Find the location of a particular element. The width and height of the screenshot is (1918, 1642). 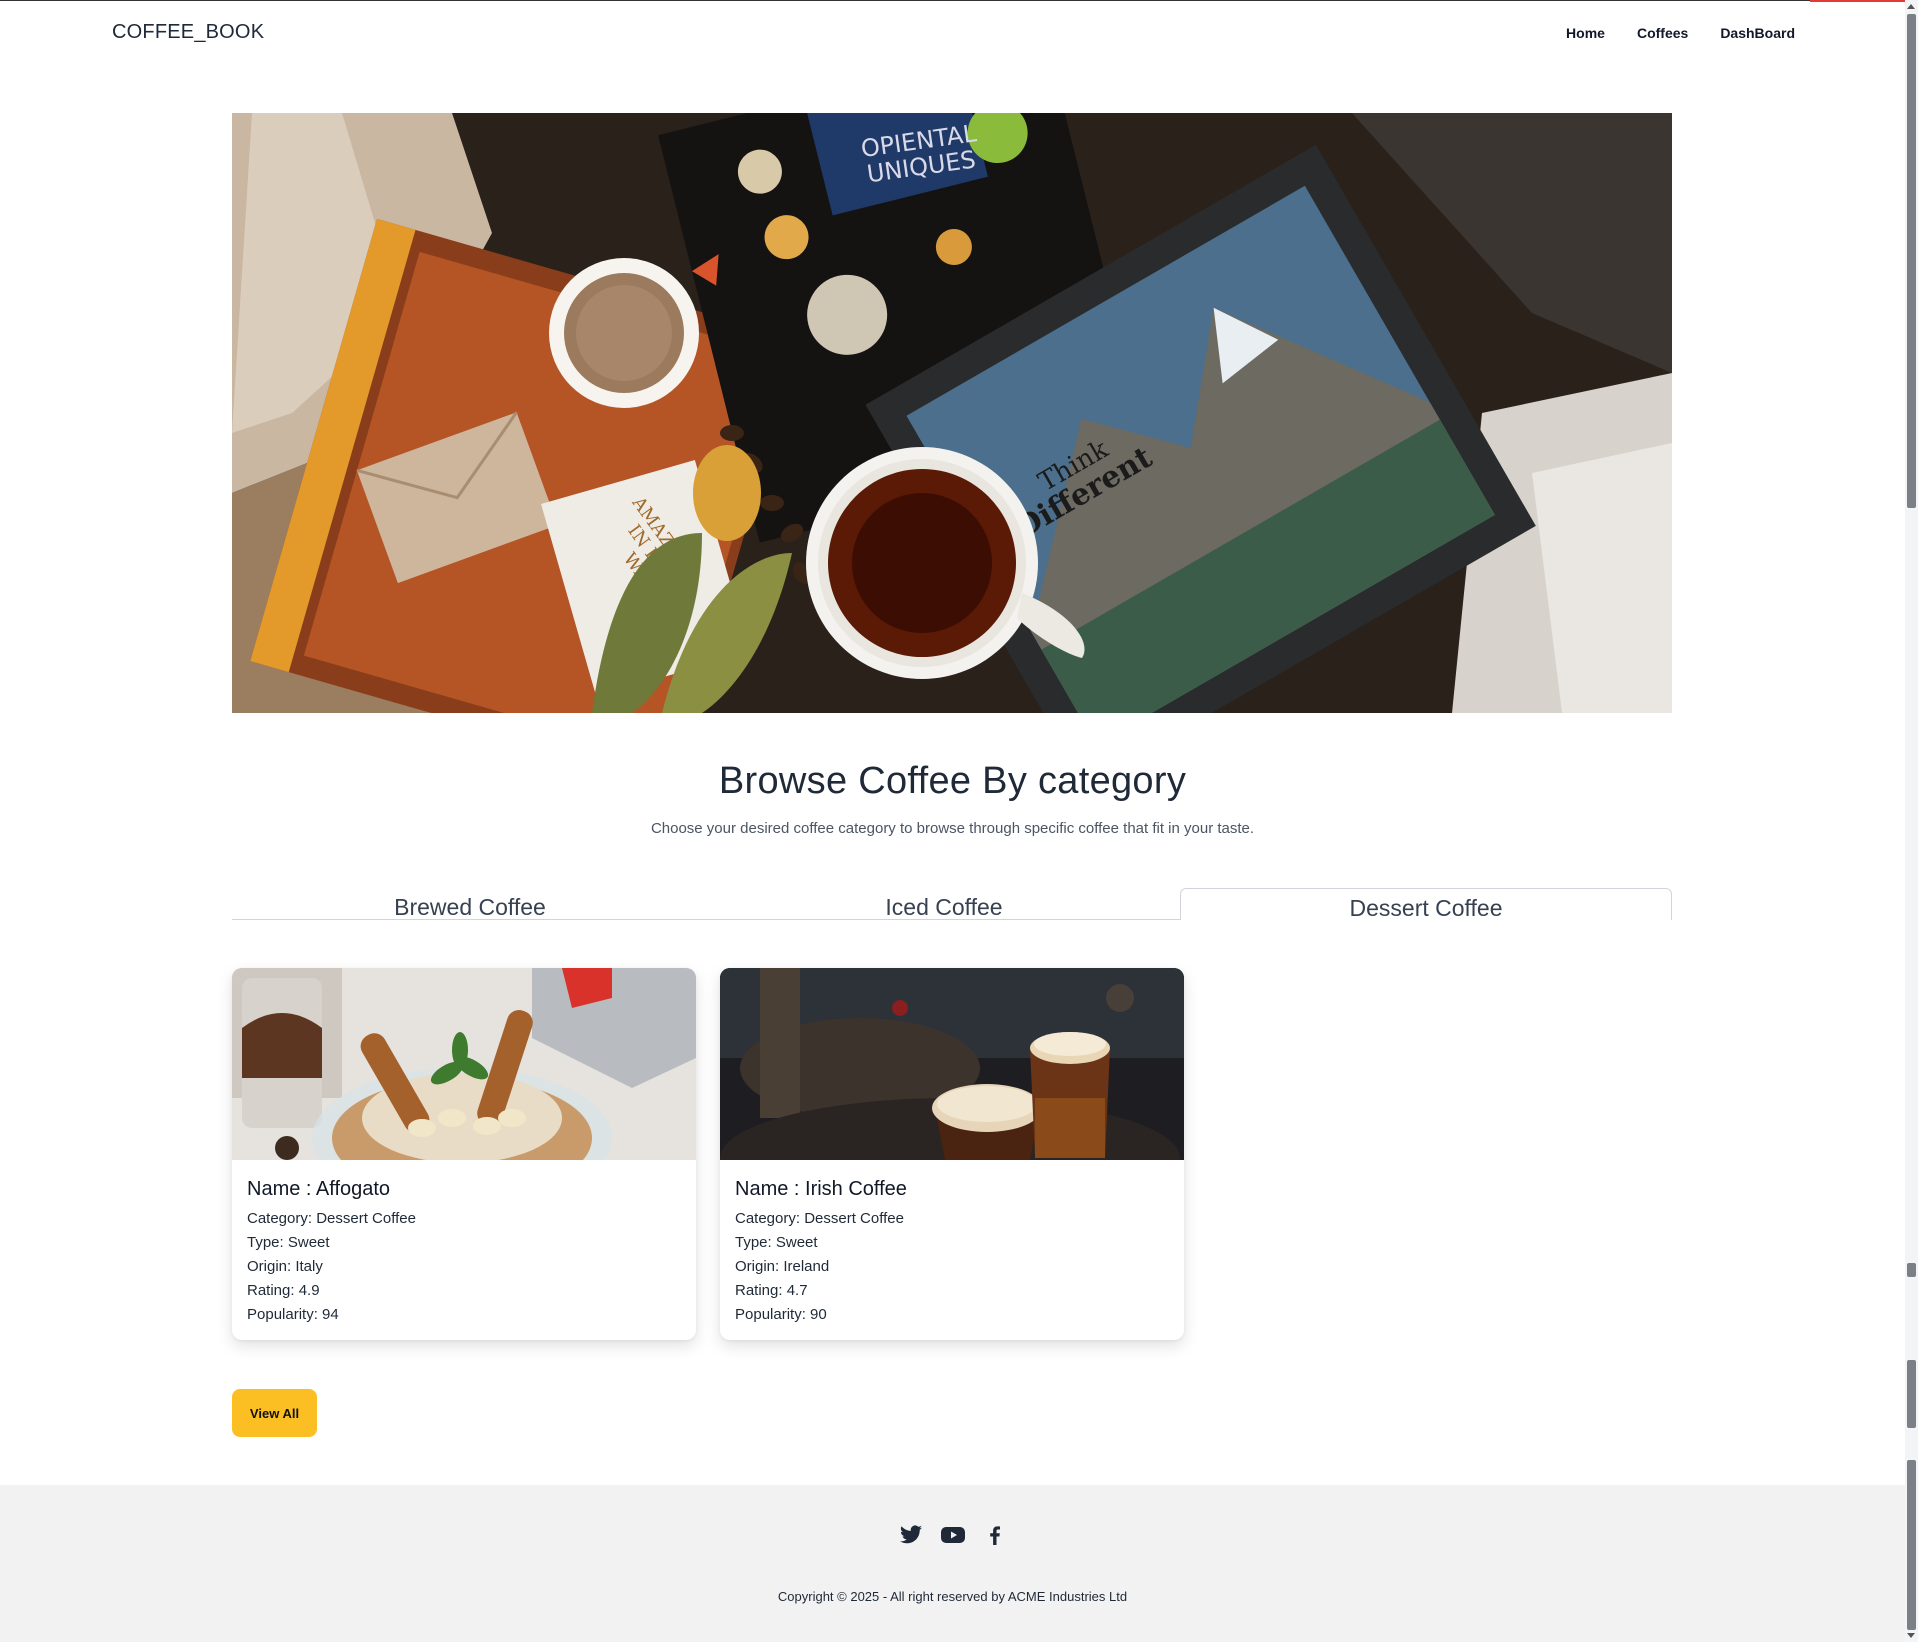

tab-dessert-coffee: Dessert Coffee is located at coordinates (1426, 904).